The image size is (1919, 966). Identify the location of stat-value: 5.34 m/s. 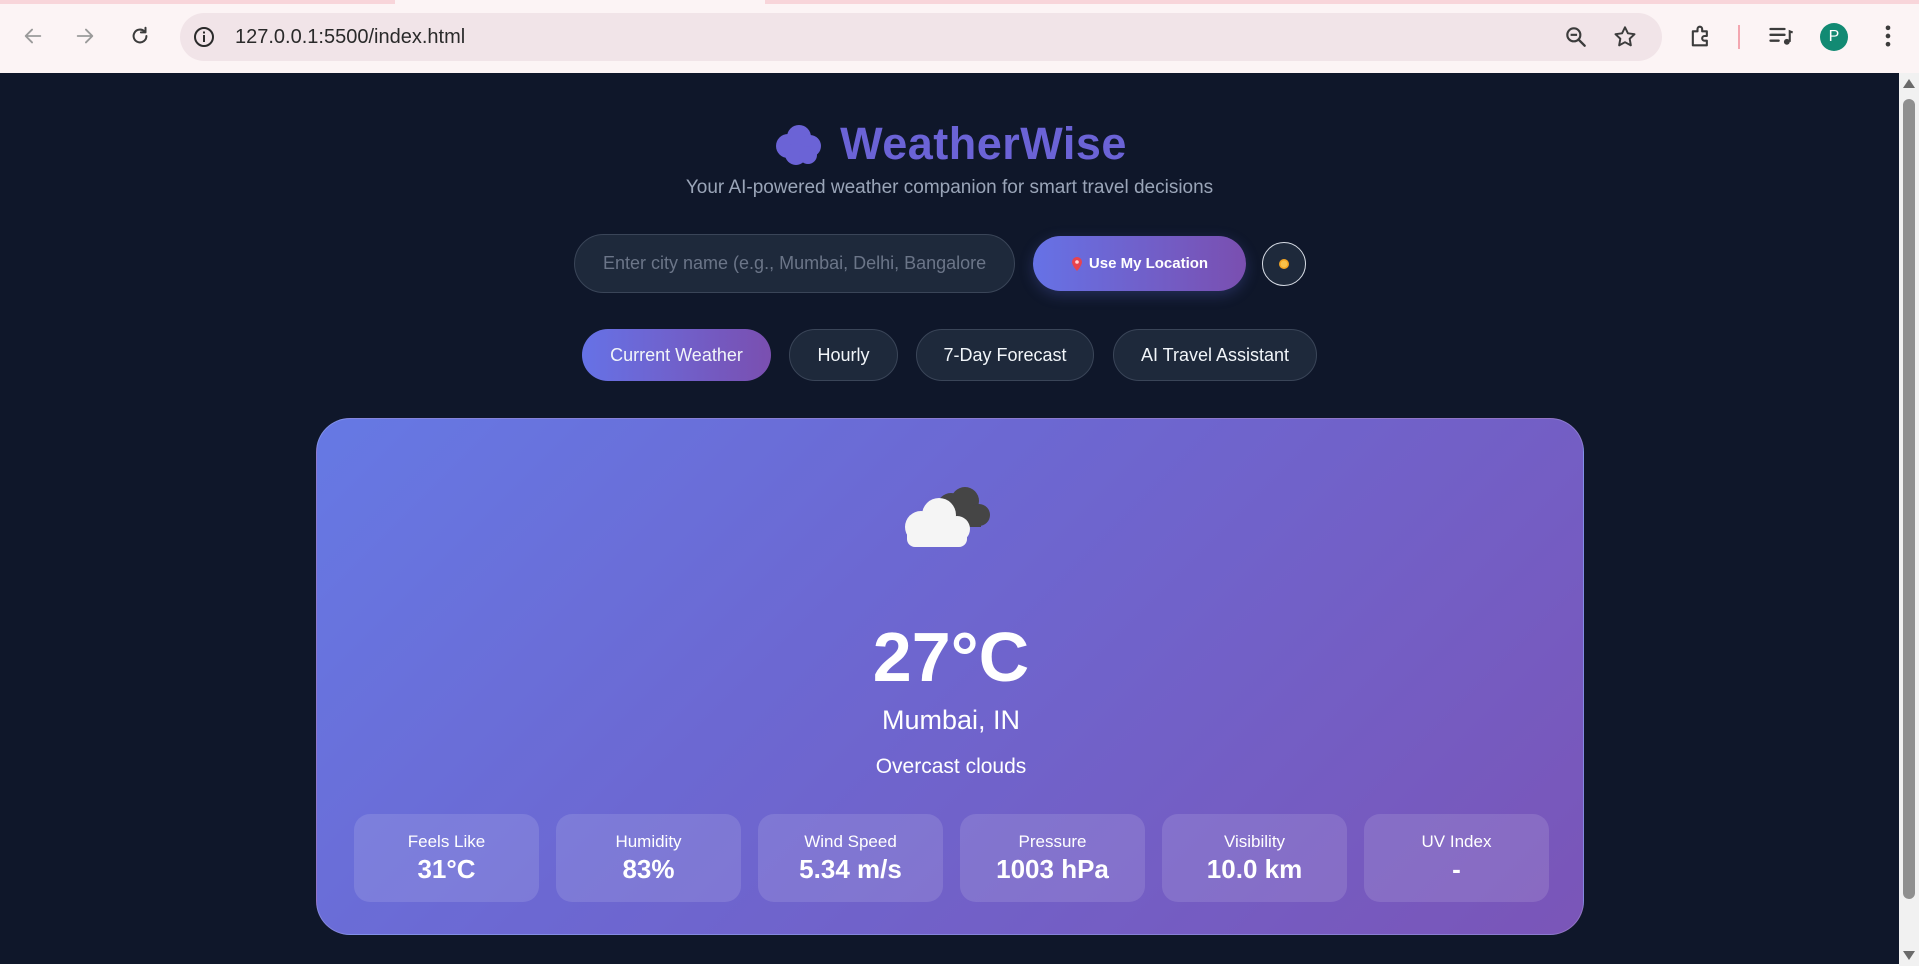
(850, 869).